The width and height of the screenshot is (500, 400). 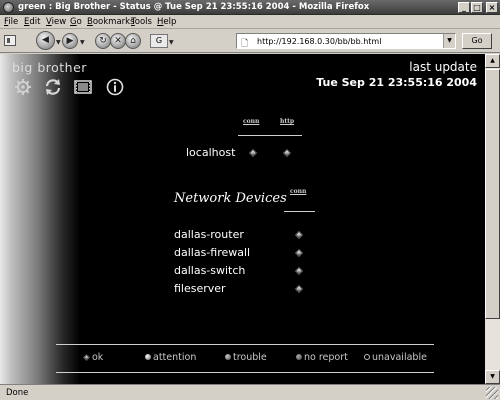 What do you see at coordinates (477, 41) in the screenshot?
I see `go-button: Go` at bounding box center [477, 41].